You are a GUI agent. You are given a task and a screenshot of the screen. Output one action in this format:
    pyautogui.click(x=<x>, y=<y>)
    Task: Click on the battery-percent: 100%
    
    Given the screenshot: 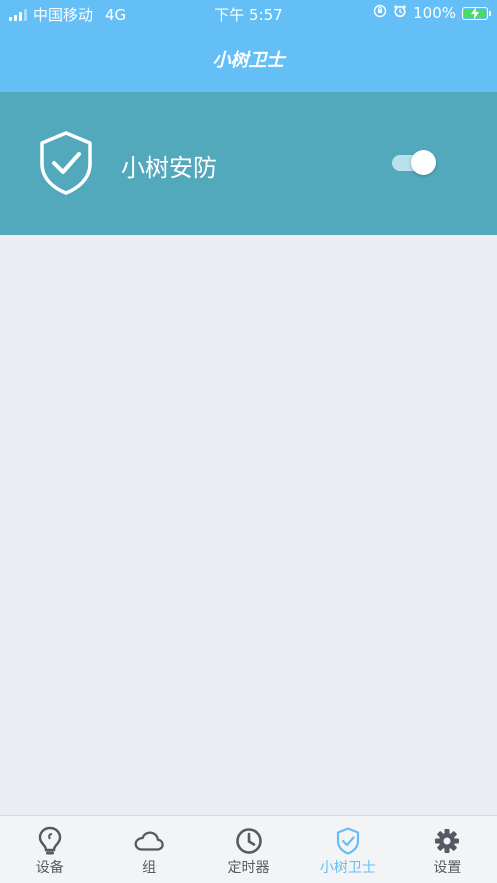 What is the action you would take?
    pyautogui.click(x=434, y=13)
    